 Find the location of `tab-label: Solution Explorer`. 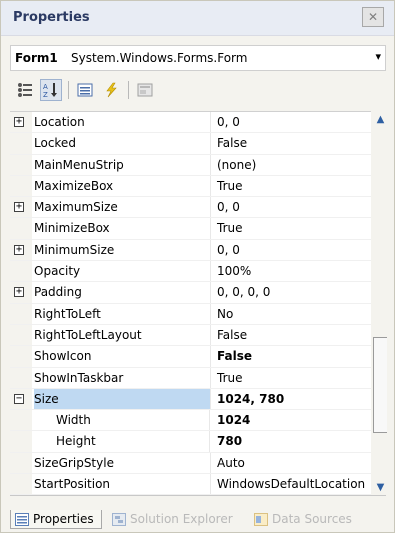

tab-label: Solution Explorer is located at coordinates (181, 519).